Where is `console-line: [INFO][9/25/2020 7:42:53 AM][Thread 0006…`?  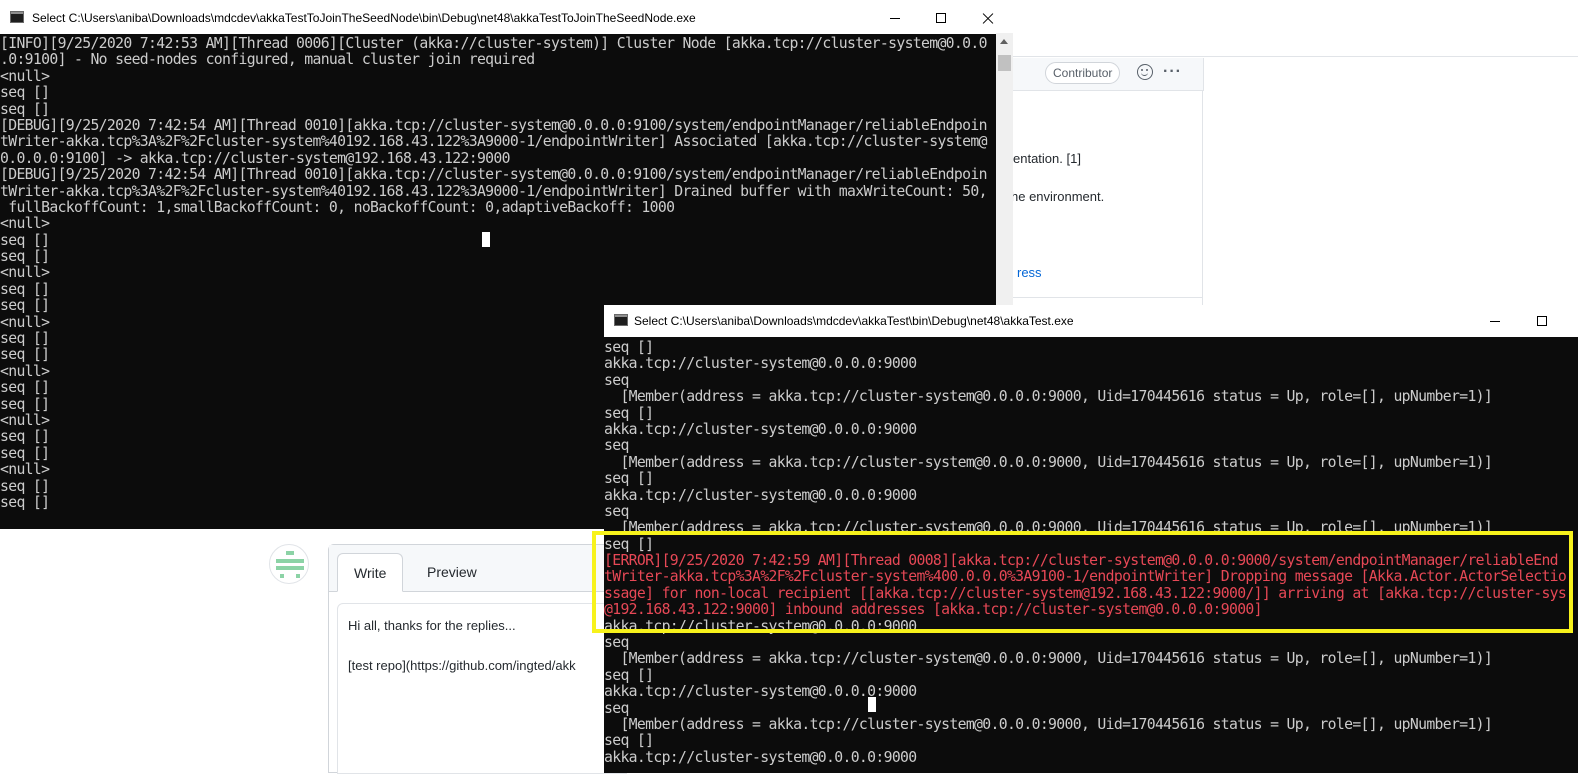 console-line: [INFO][9/25/2020 7:42:53 AM][Thread 0006… is located at coordinates (493, 43).